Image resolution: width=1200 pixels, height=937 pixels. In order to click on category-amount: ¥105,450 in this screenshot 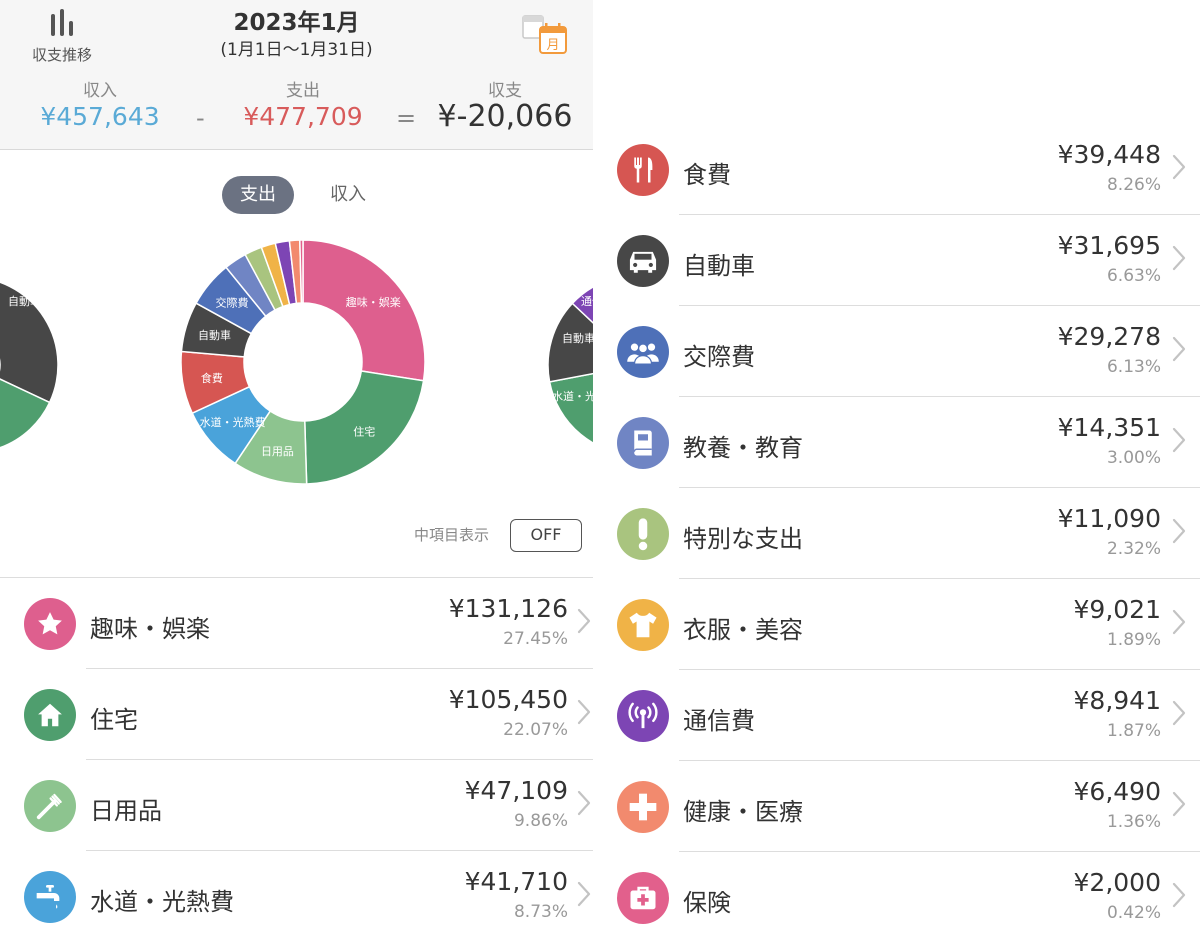, I will do `click(508, 699)`.